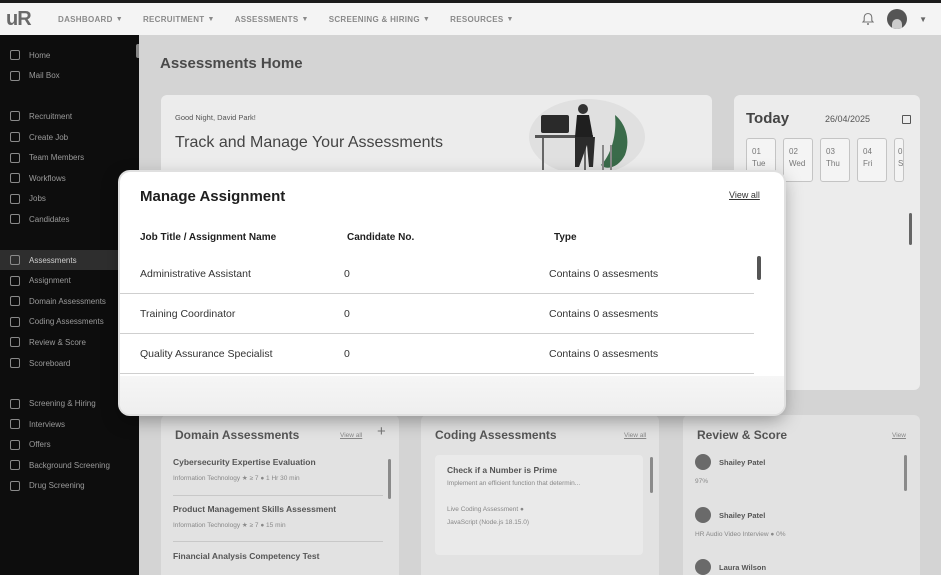  Describe the element at coordinates (798, 160) in the screenshot. I see `day-cell: 02 Wed` at that location.